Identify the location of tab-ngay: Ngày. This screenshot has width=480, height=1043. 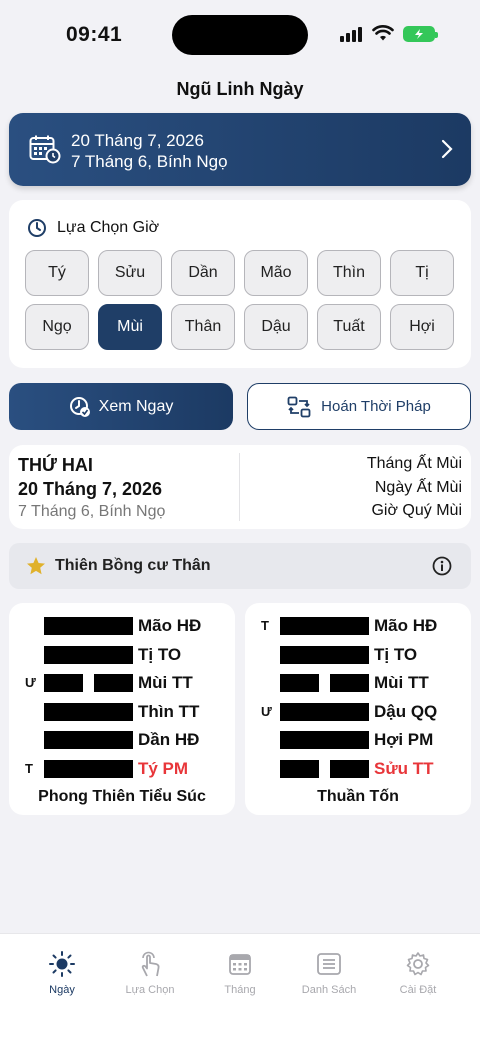
(62, 973).